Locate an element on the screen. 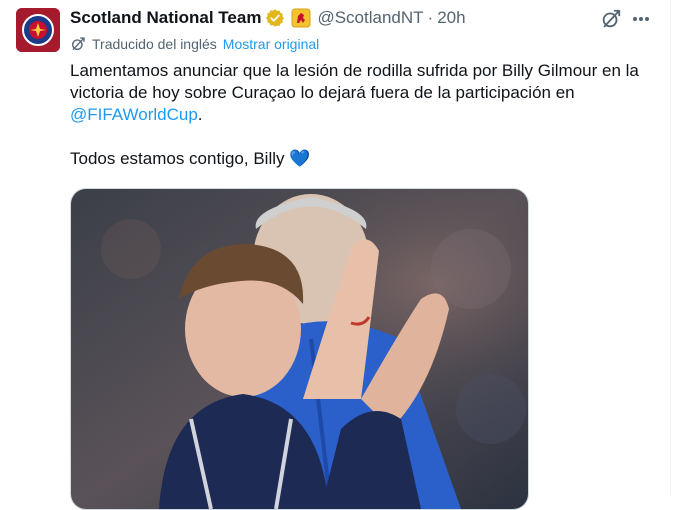 Image resolution: width=689 pixels, height=510 pixels. tweet-text-period: . is located at coordinates (200, 114).